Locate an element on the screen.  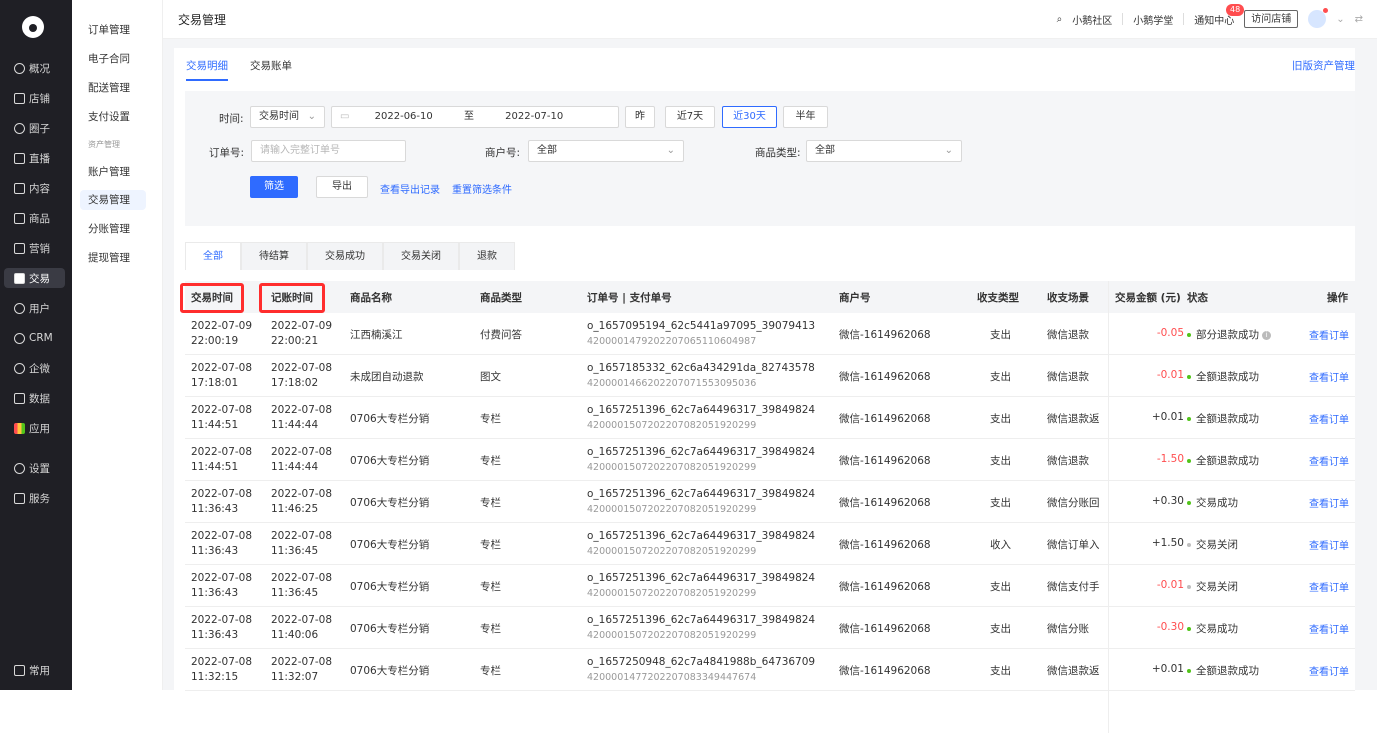
quick-yesterday-button: 昨 is located at coordinates (640, 117).